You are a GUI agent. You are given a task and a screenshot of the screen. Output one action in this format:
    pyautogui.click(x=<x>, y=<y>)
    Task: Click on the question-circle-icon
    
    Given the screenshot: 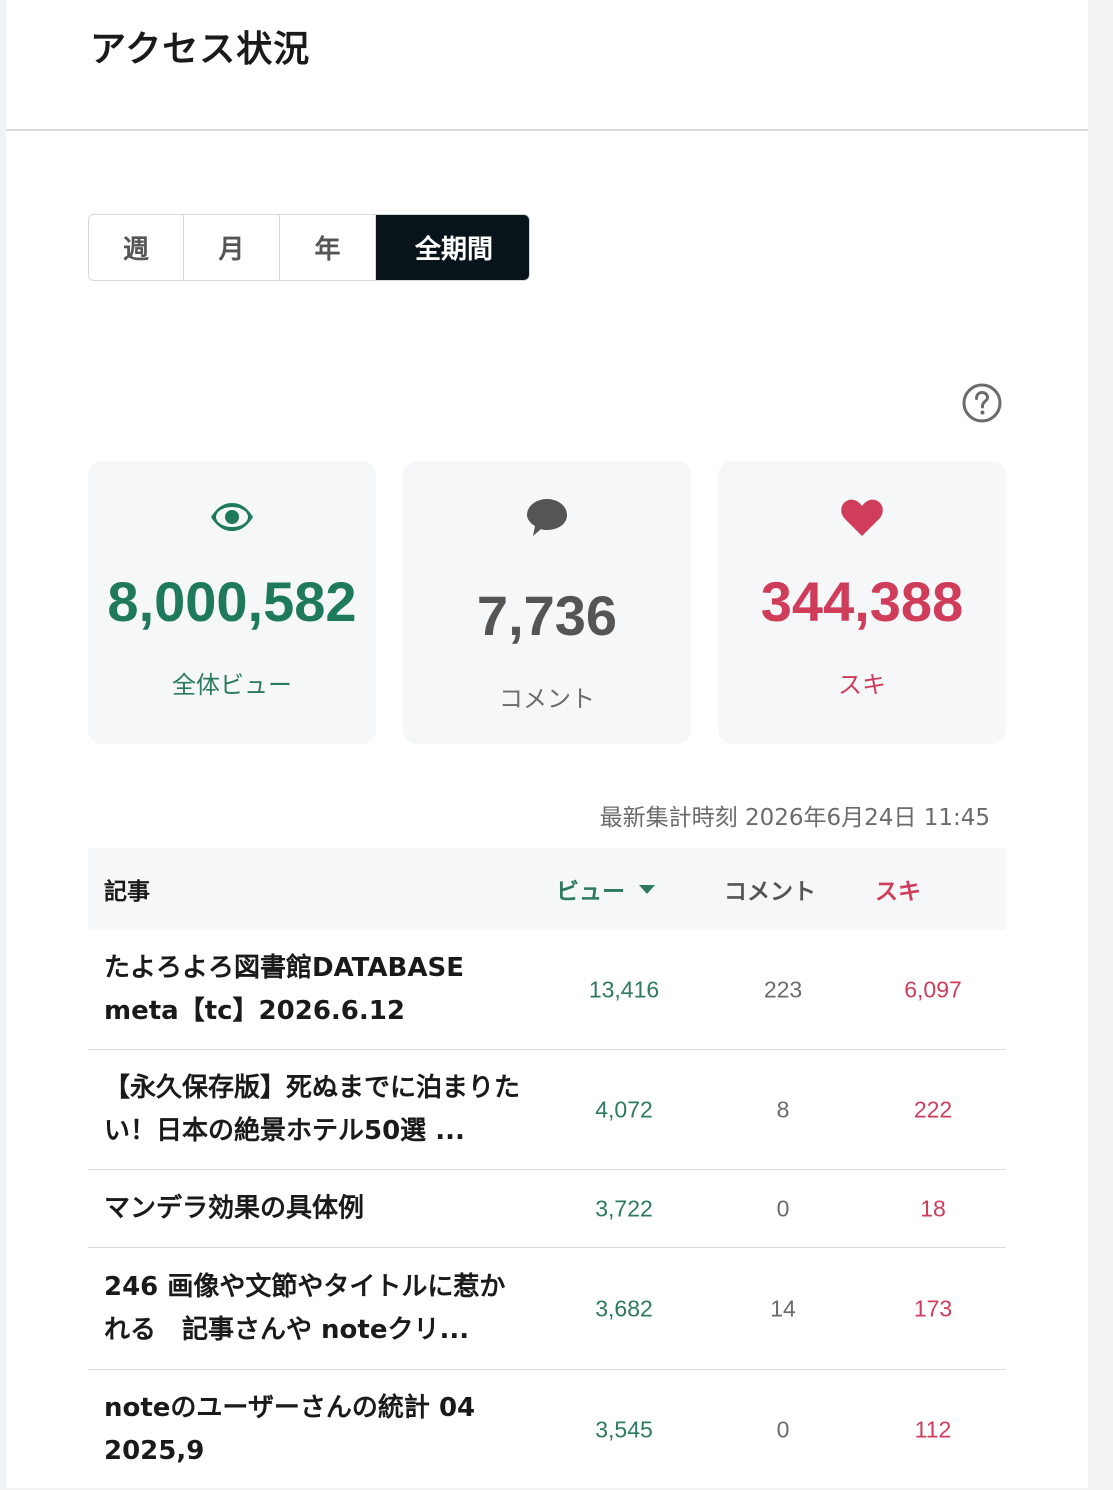 What is the action you would take?
    pyautogui.click(x=982, y=403)
    